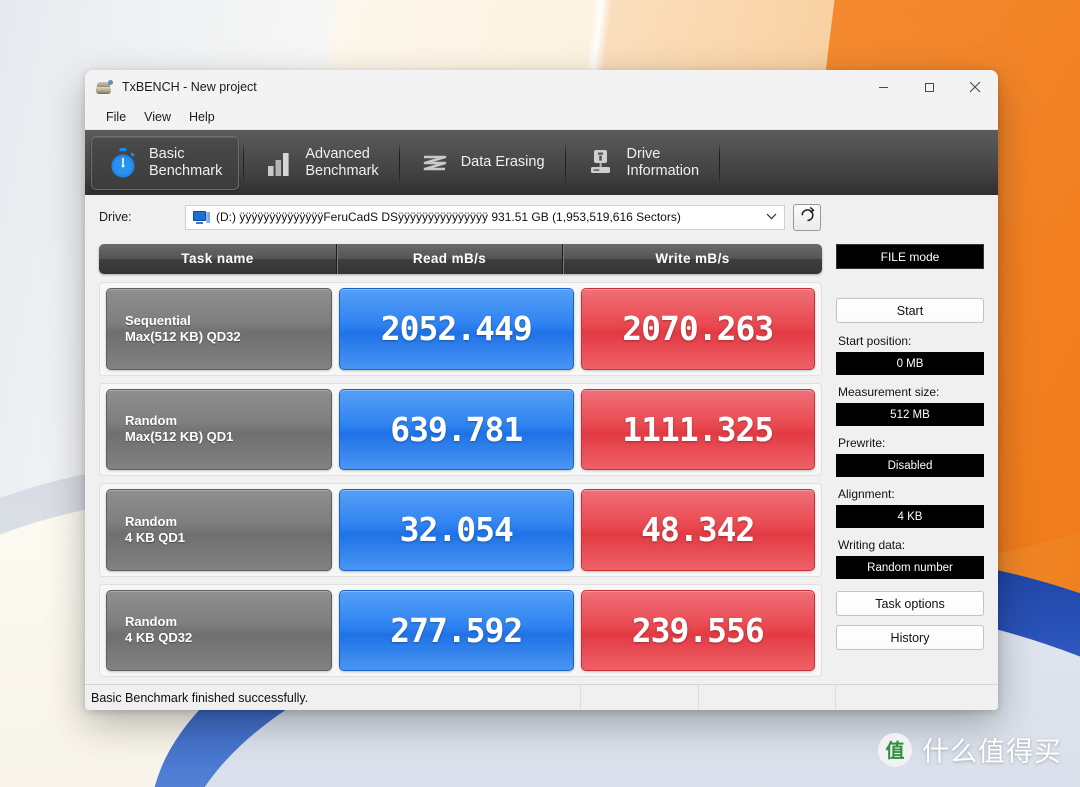  I want to click on column-header-task-name: Task name, so click(217, 258).